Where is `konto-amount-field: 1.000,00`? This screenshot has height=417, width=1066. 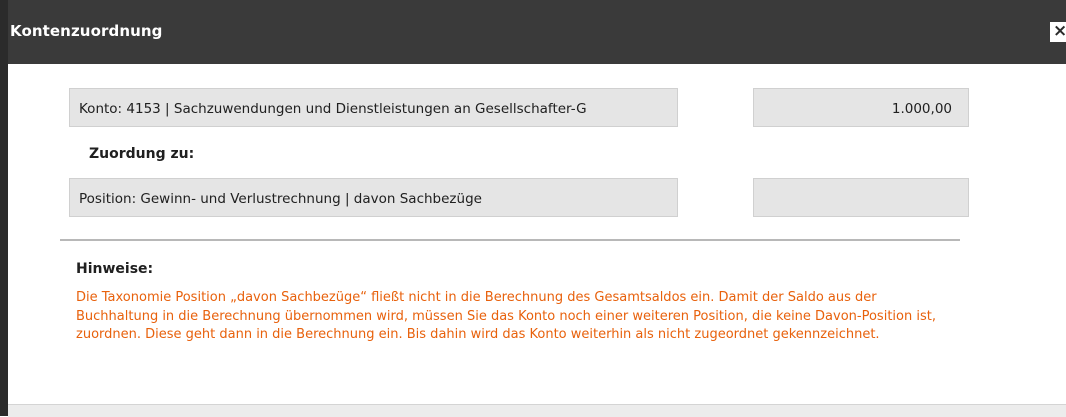 konto-amount-field: 1.000,00 is located at coordinates (861, 107).